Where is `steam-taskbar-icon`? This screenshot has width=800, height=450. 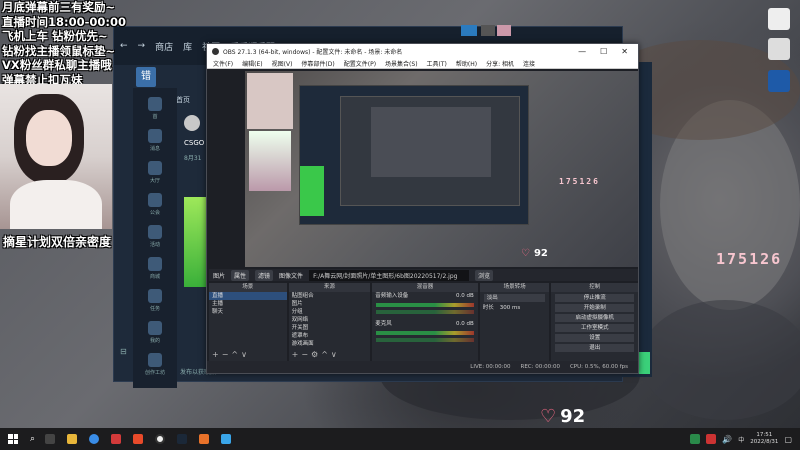 steam-taskbar-icon is located at coordinates (182, 439).